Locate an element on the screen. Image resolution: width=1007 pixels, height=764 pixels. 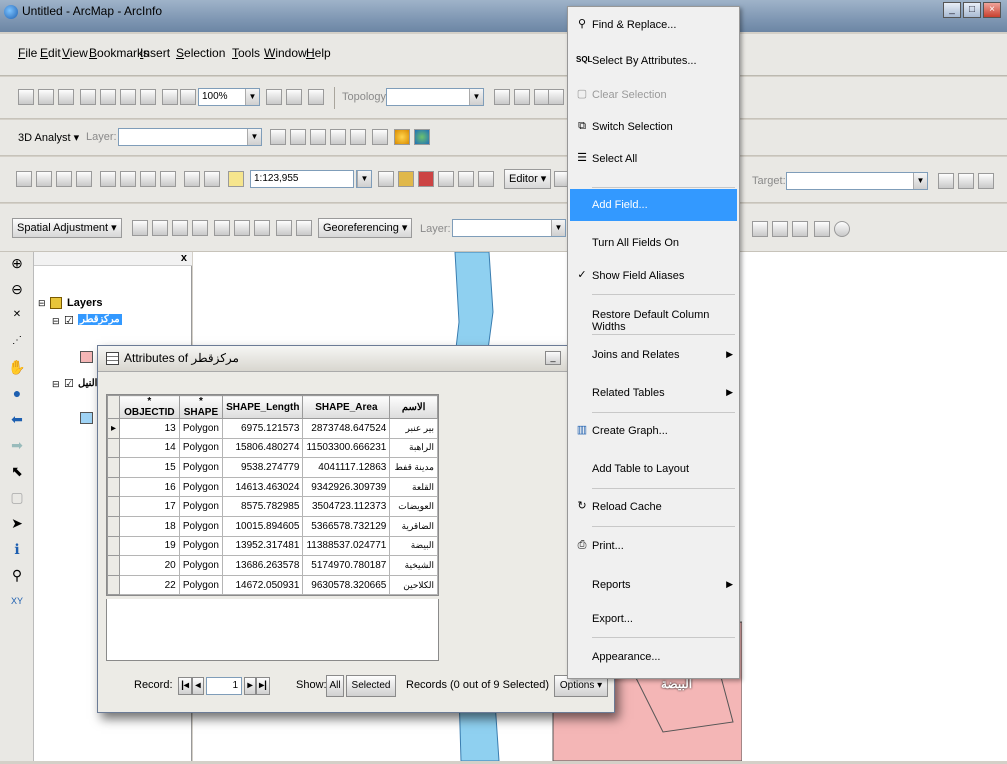
length-cell: 15806.480274 is located at coordinates (263, 448).